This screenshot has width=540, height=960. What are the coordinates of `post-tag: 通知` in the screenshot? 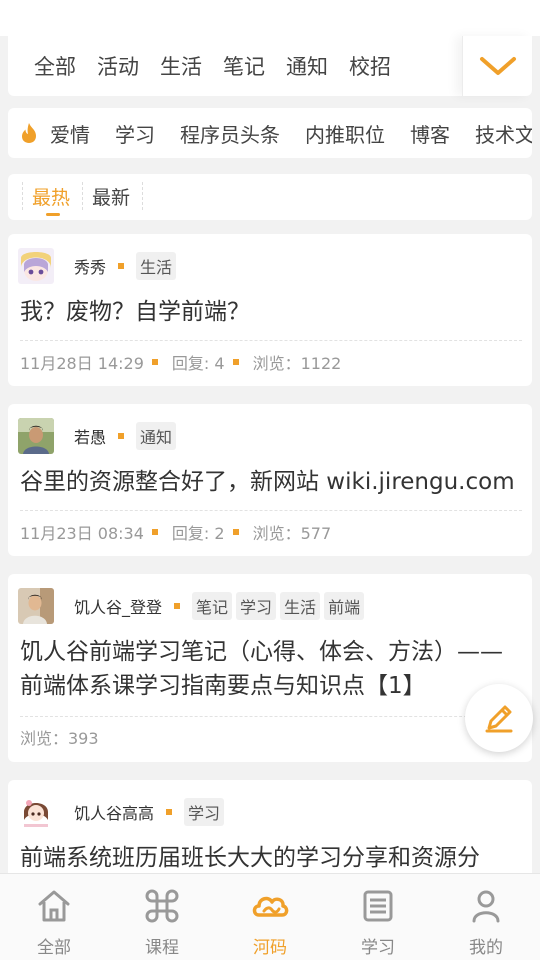 It's located at (156, 436).